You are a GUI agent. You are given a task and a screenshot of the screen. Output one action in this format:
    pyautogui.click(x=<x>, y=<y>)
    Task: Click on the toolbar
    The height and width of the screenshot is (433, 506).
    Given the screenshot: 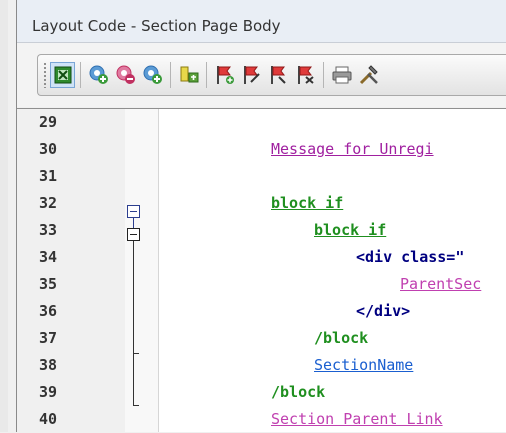 What is the action you would take?
    pyautogui.click(x=271, y=75)
    